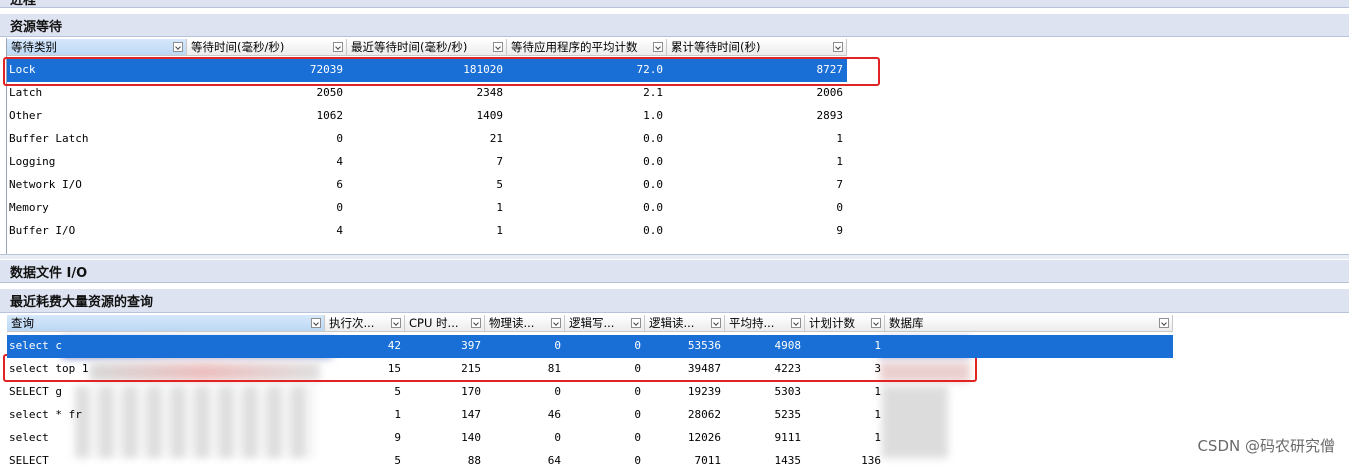 The height and width of the screenshot is (473, 1349). What do you see at coordinates (877, 368) in the screenshot?
I see `query-cell: 3` at bounding box center [877, 368].